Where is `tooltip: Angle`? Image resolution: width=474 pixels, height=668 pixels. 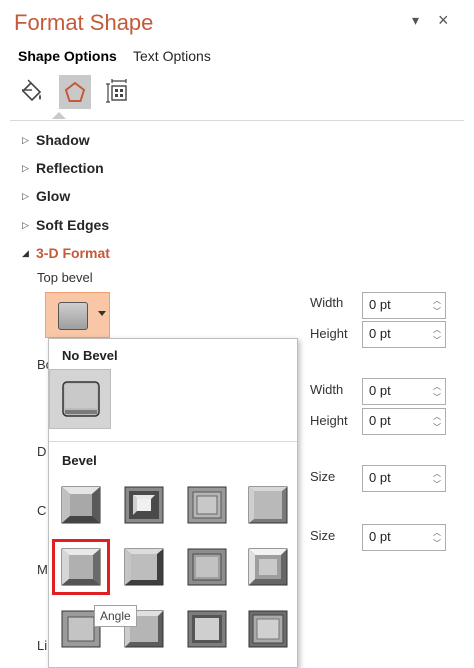 tooltip: Angle is located at coordinates (115, 616).